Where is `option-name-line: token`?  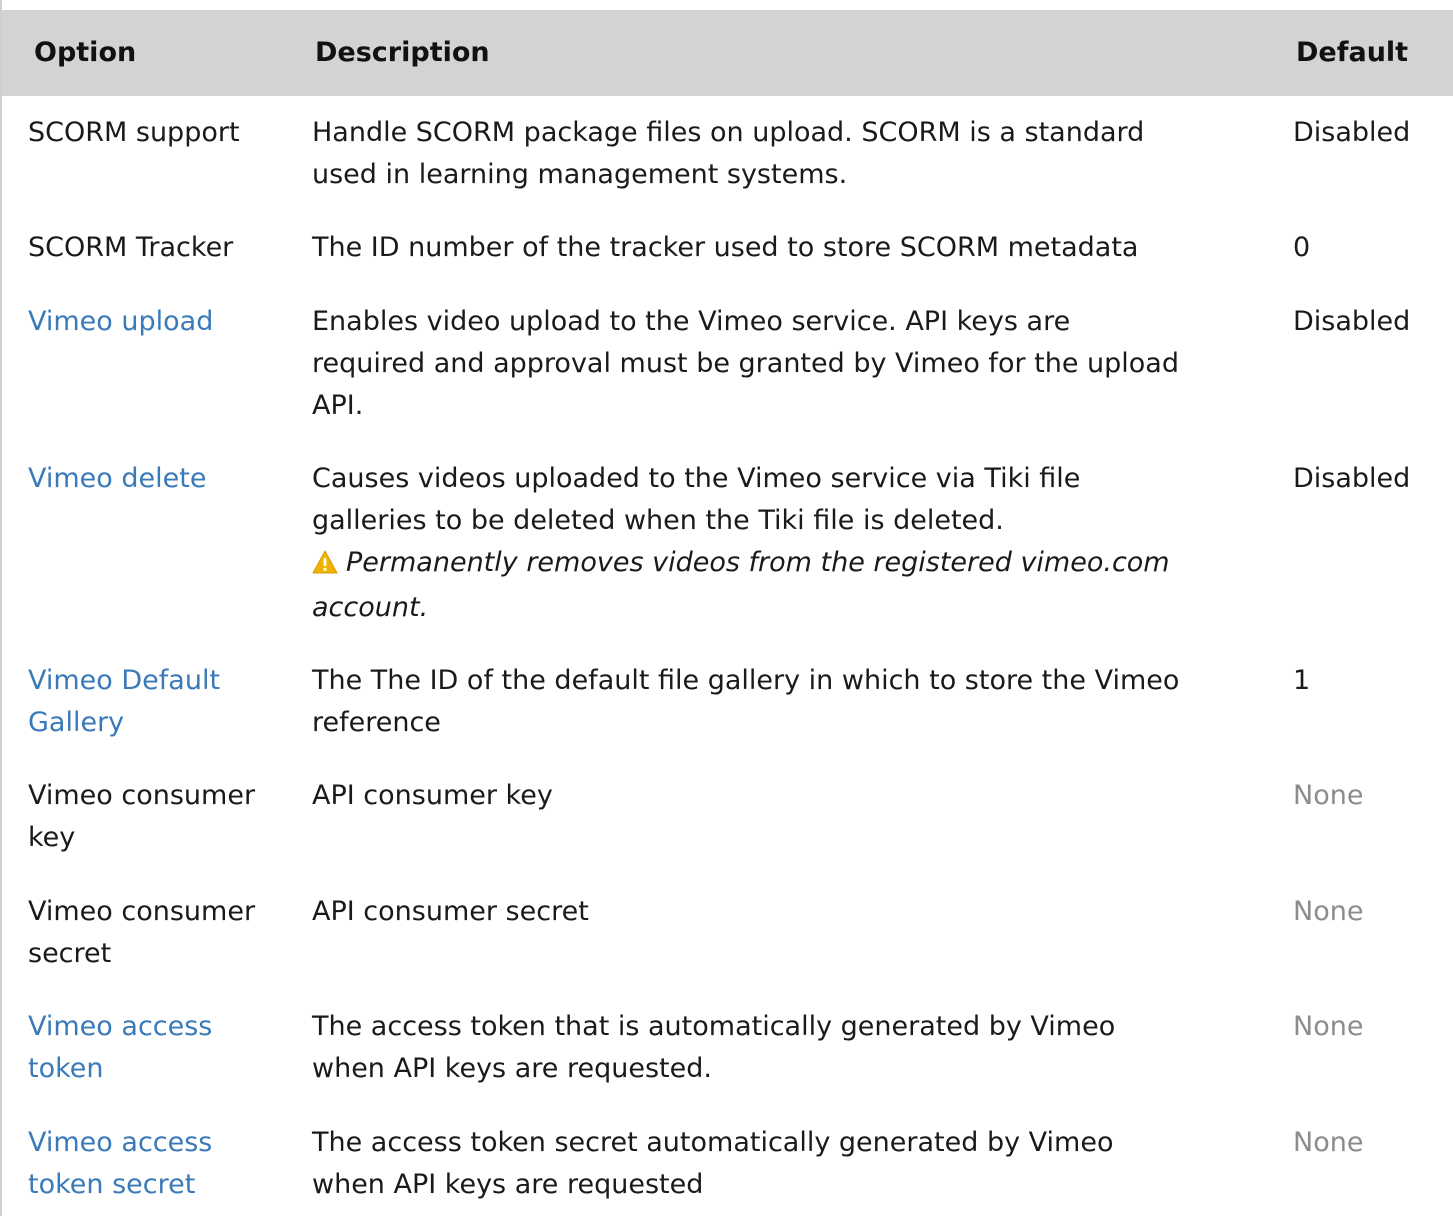
option-name-line: token is located at coordinates (158, 1069).